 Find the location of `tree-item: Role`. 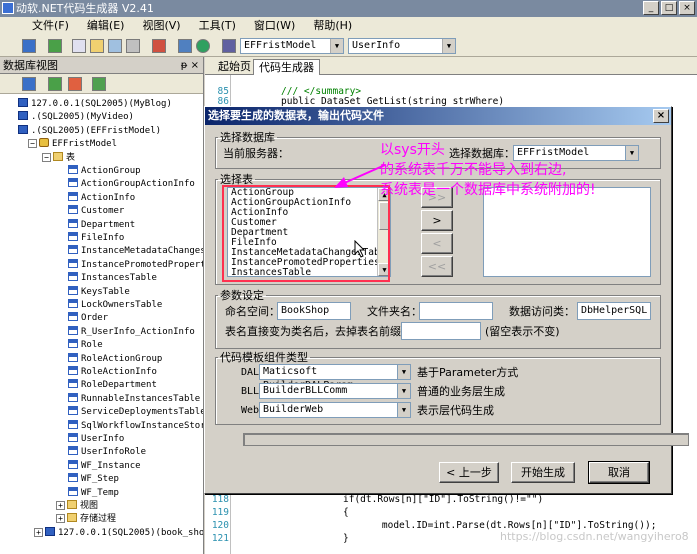

tree-item: Role is located at coordinates (85, 345).